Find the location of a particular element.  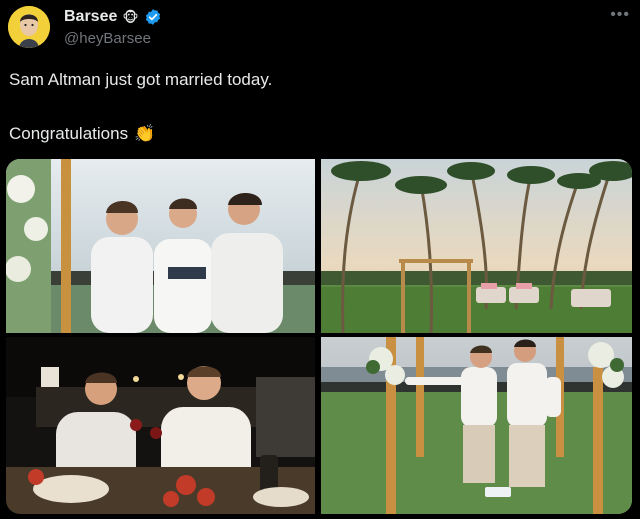

author-row: Barsee 🐵 is located at coordinates (113, 17).